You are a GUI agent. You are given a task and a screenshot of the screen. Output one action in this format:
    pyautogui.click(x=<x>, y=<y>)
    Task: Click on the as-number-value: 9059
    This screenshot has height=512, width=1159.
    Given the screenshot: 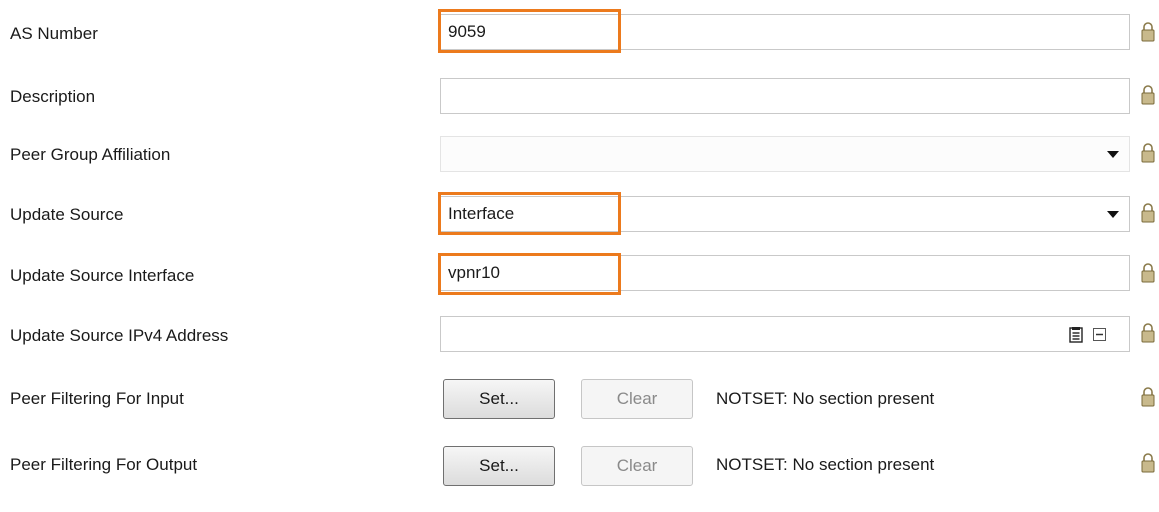 What is the action you would take?
    pyautogui.click(x=467, y=31)
    